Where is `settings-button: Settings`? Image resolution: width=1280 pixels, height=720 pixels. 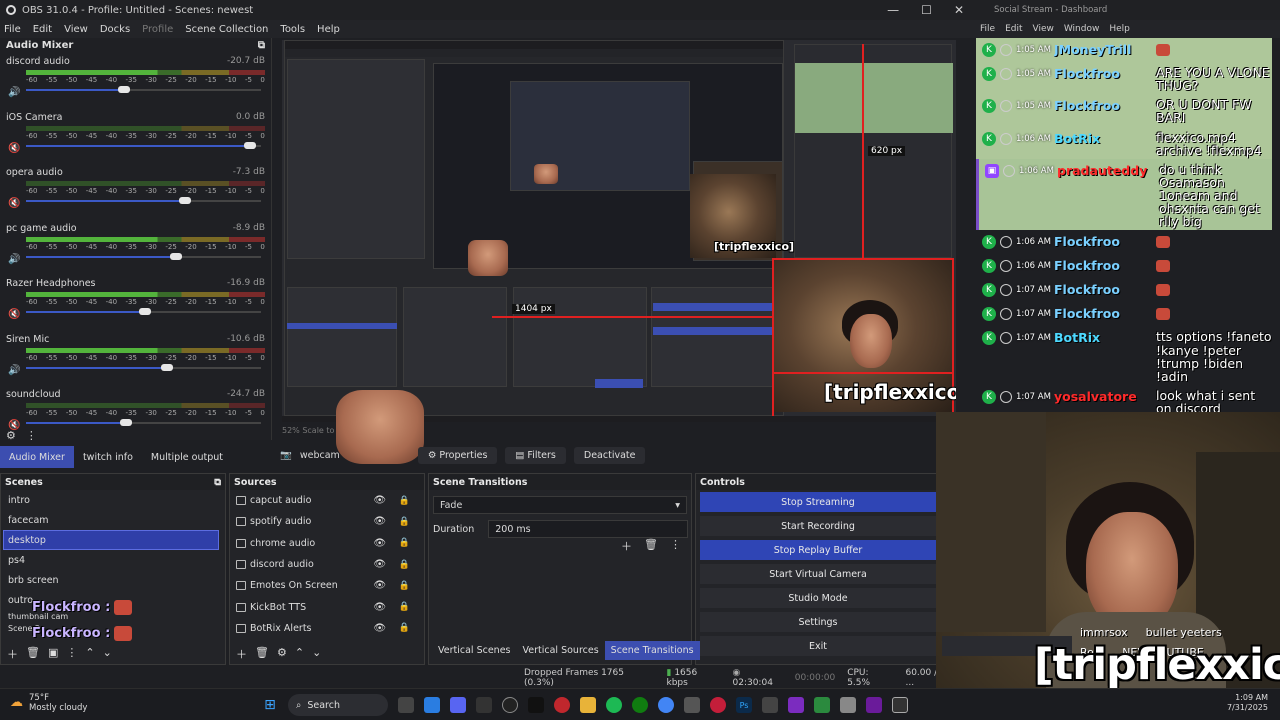 settings-button: Settings is located at coordinates (818, 622).